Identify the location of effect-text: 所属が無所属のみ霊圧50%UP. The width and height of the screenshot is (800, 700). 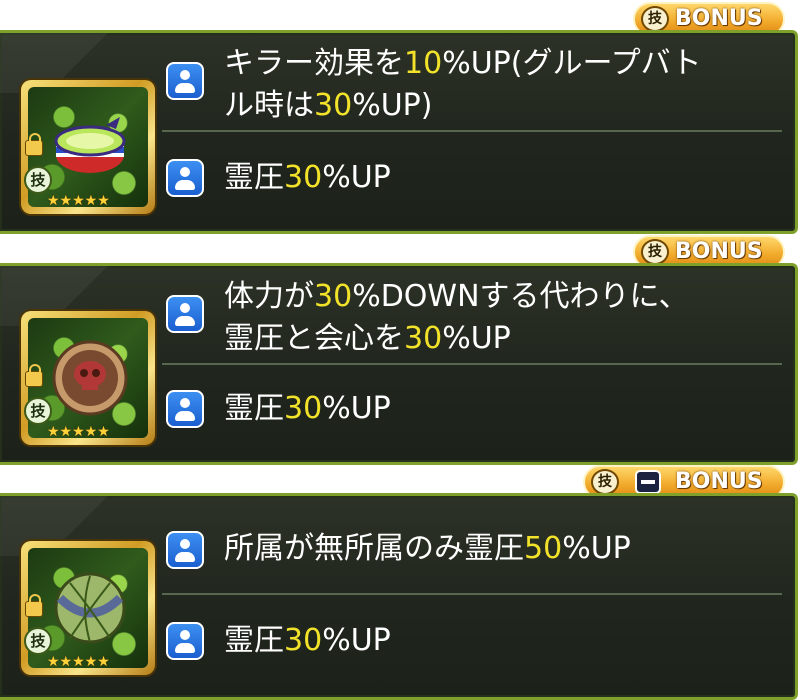
(427, 548).